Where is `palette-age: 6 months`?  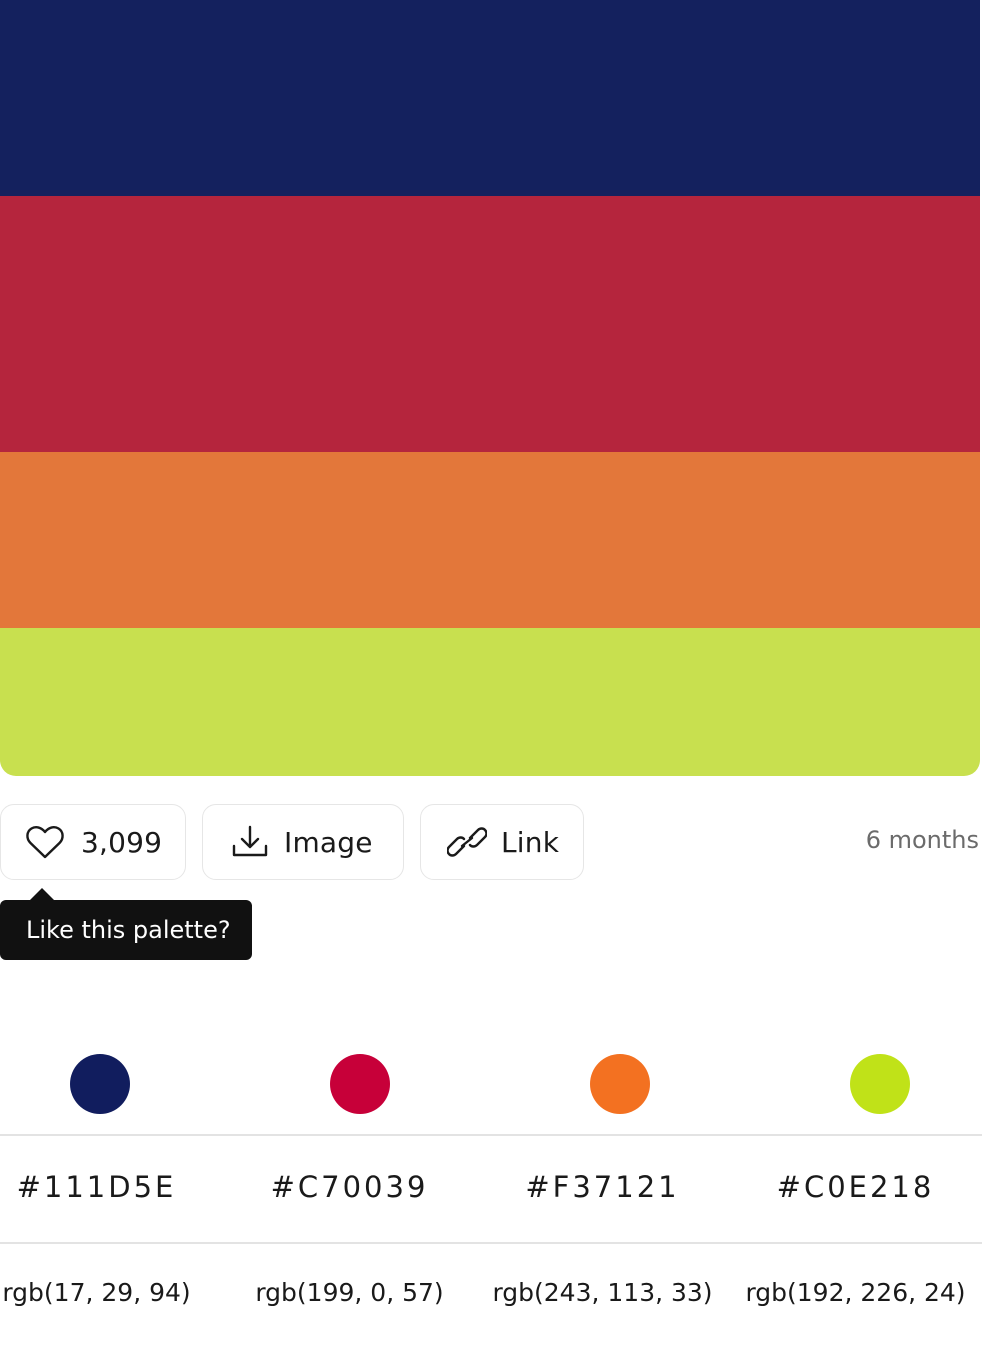 palette-age: 6 months is located at coordinates (922, 840).